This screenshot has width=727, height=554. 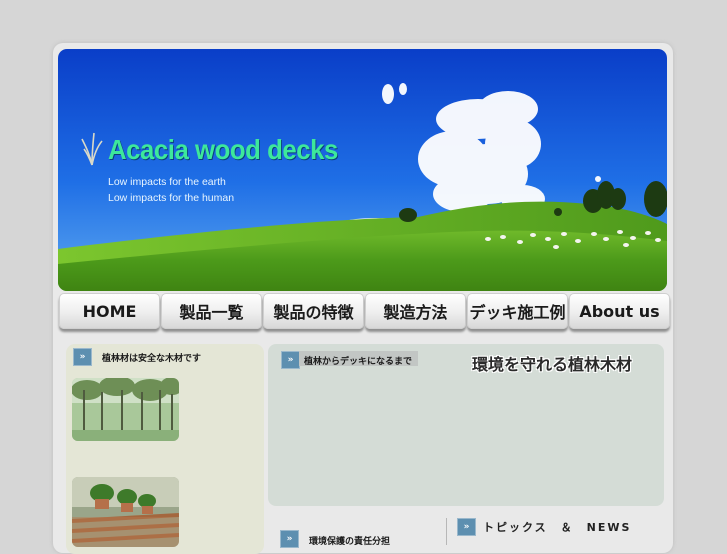 What do you see at coordinates (517, 311) in the screenshot?
I see `nav-deck-examples: デッキ施工例` at bounding box center [517, 311].